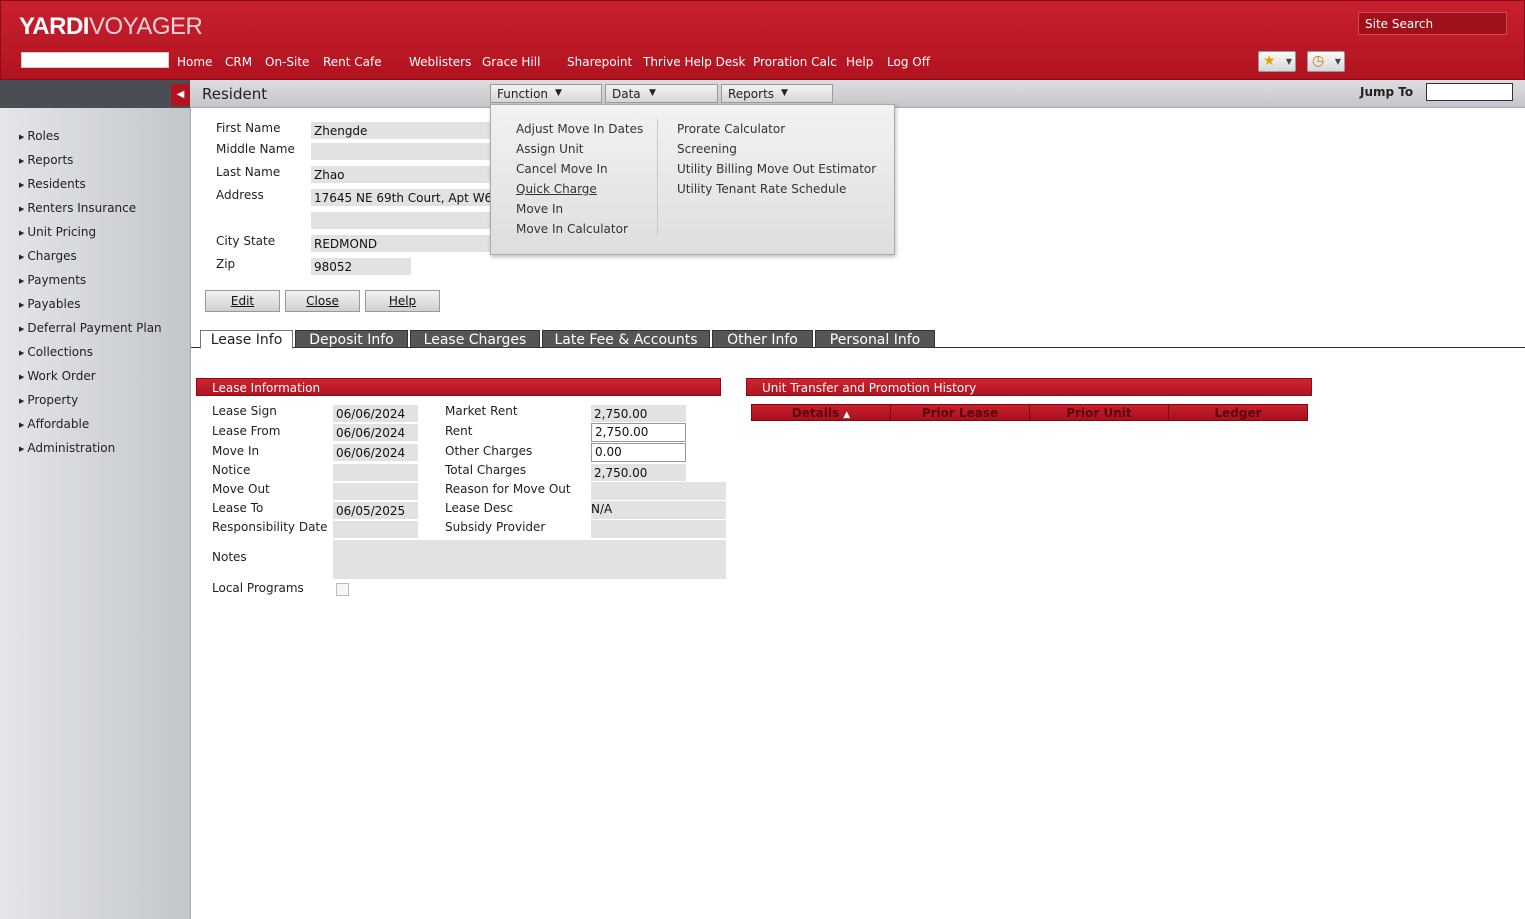  What do you see at coordinates (48, 400) in the screenshot?
I see `sidebar-item-property: ▶ Property` at bounding box center [48, 400].